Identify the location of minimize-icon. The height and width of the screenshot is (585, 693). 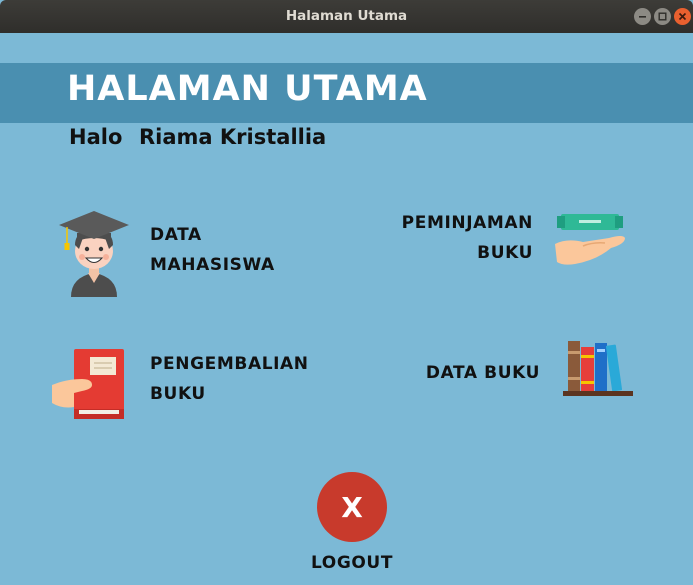
(642, 17).